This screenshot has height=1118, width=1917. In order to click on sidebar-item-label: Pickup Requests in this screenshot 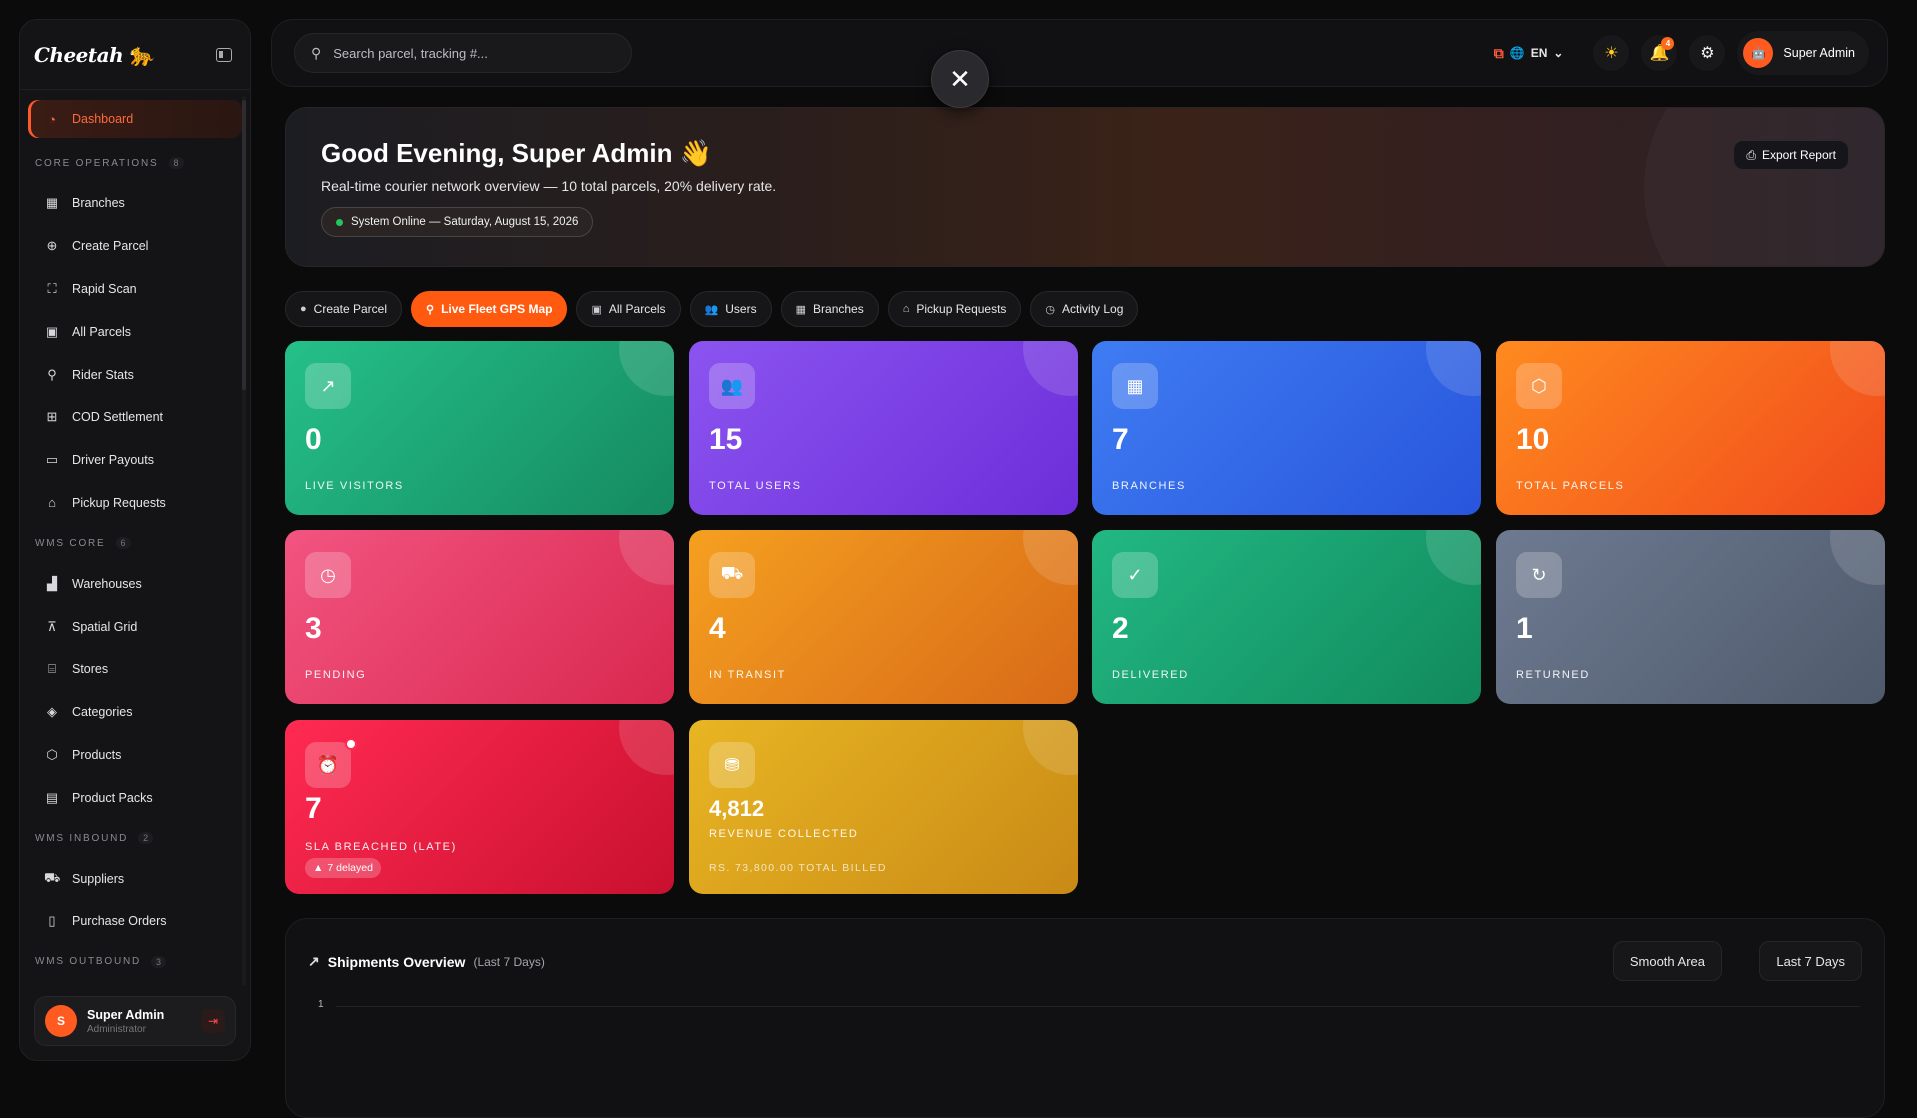, I will do `click(119, 502)`.